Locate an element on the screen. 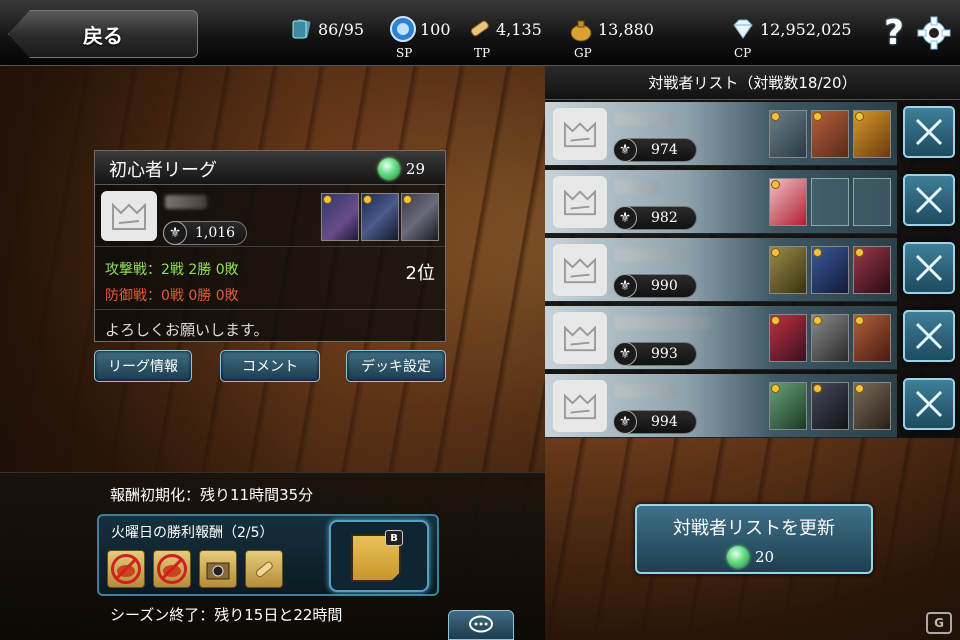  player-name-blurred is located at coordinates (186, 202).